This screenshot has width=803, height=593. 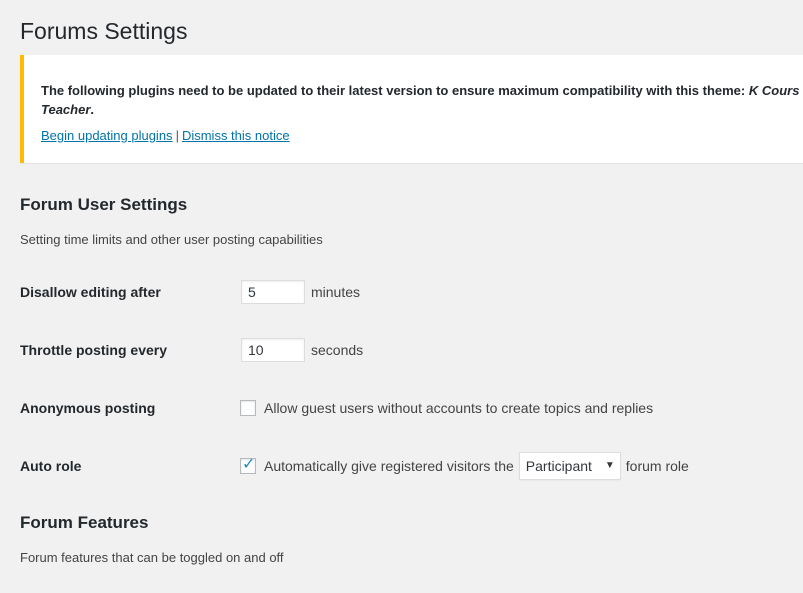 What do you see at coordinates (104, 31) in the screenshot?
I see `page-title: Forums Settings` at bounding box center [104, 31].